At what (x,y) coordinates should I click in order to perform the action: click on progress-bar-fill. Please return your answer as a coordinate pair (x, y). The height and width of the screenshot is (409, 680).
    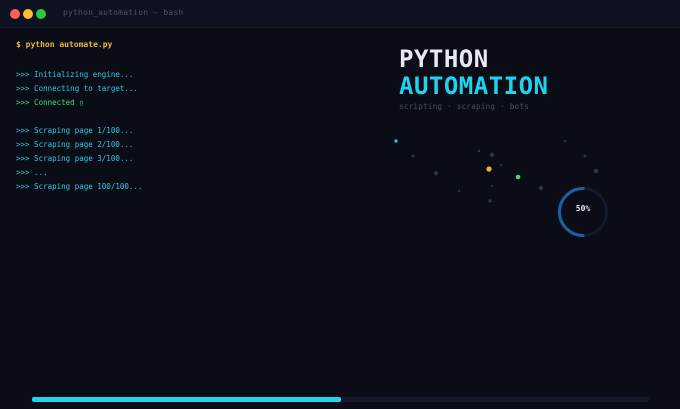
    Looking at the image, I should click on (186, 399).